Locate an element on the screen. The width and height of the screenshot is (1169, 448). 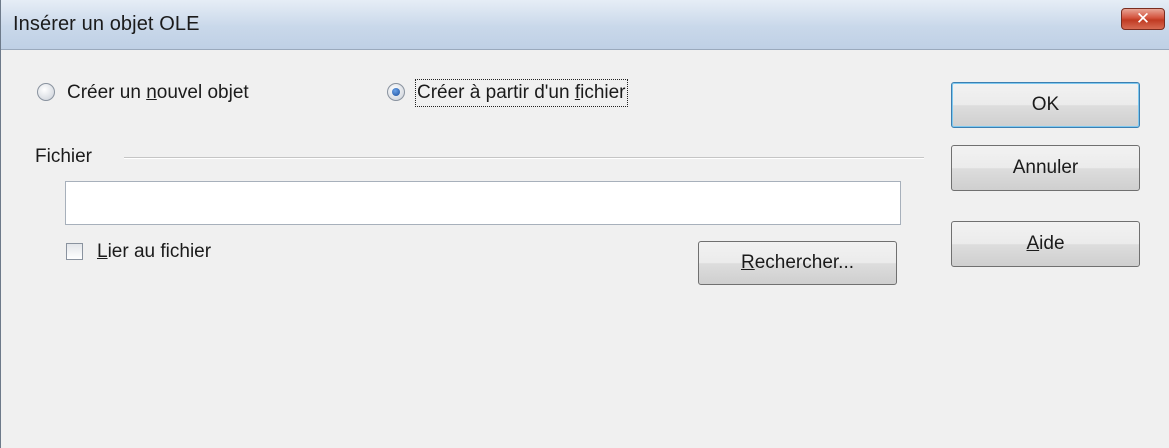
close-button: ✕ is located at coordinates (1143, 19).